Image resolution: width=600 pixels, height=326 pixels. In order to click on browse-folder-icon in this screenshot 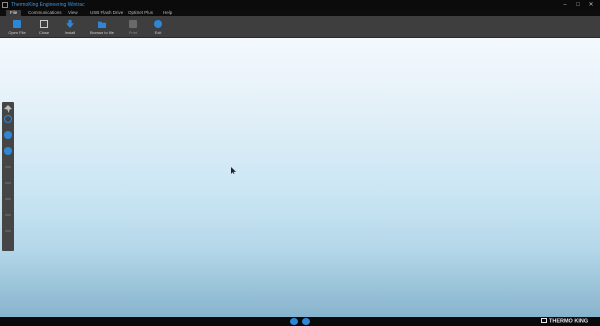, I will do `click(102, 24)`.